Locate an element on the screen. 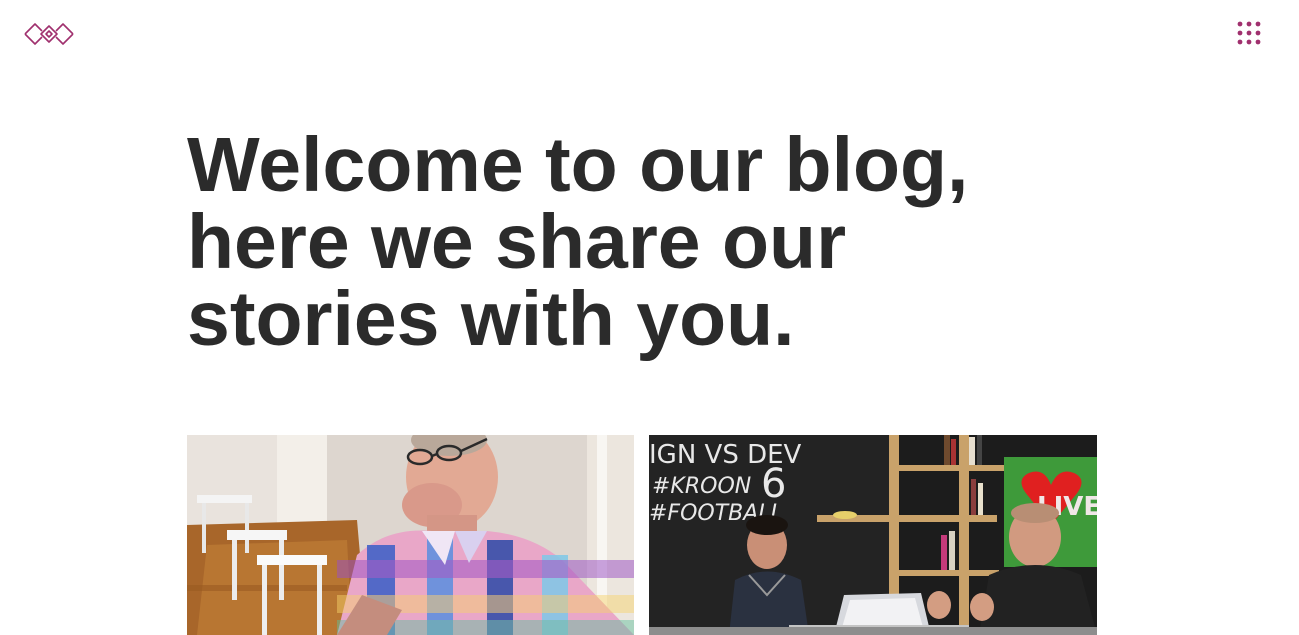  menu-grid-icon is located at coordinates (1249, 33).